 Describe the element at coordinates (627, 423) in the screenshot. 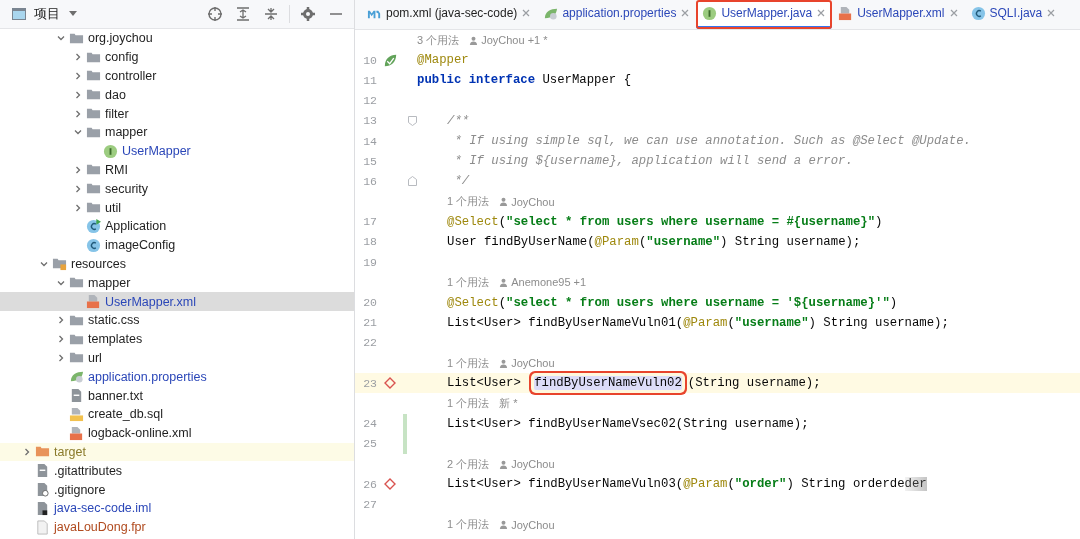

I see `code-line: List<User> findByUserNameVsec02(String username);` at that location.